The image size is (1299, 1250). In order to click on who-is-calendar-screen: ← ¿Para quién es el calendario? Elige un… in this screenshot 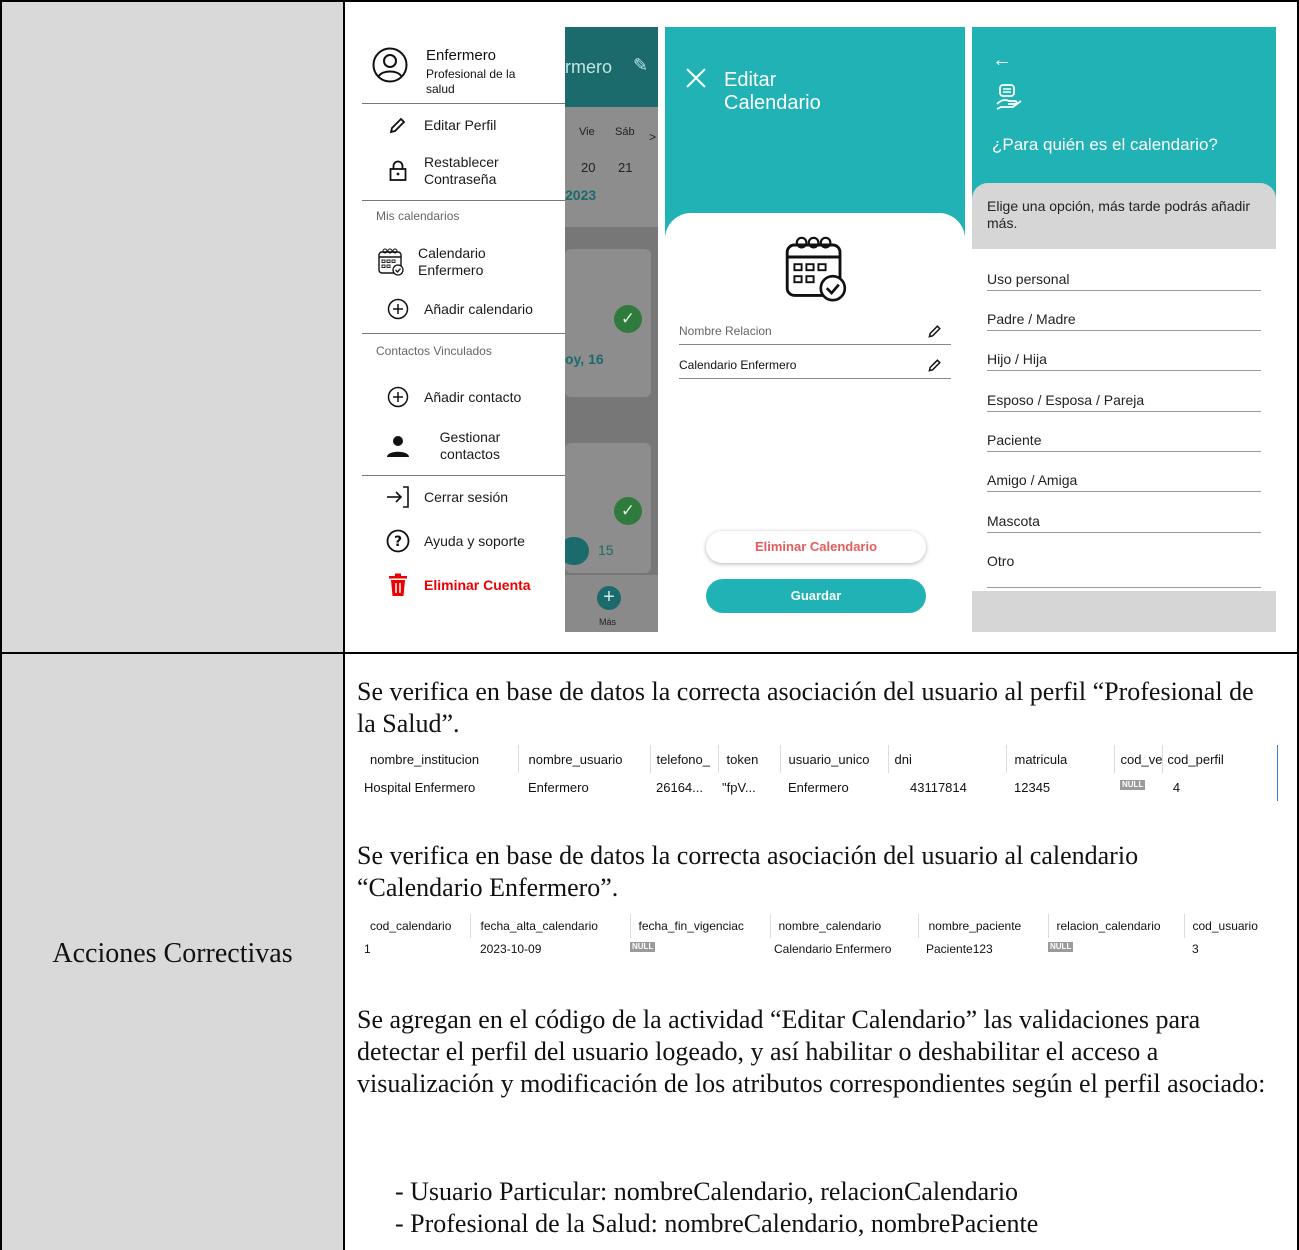, I will do `click(1124, 329)`.